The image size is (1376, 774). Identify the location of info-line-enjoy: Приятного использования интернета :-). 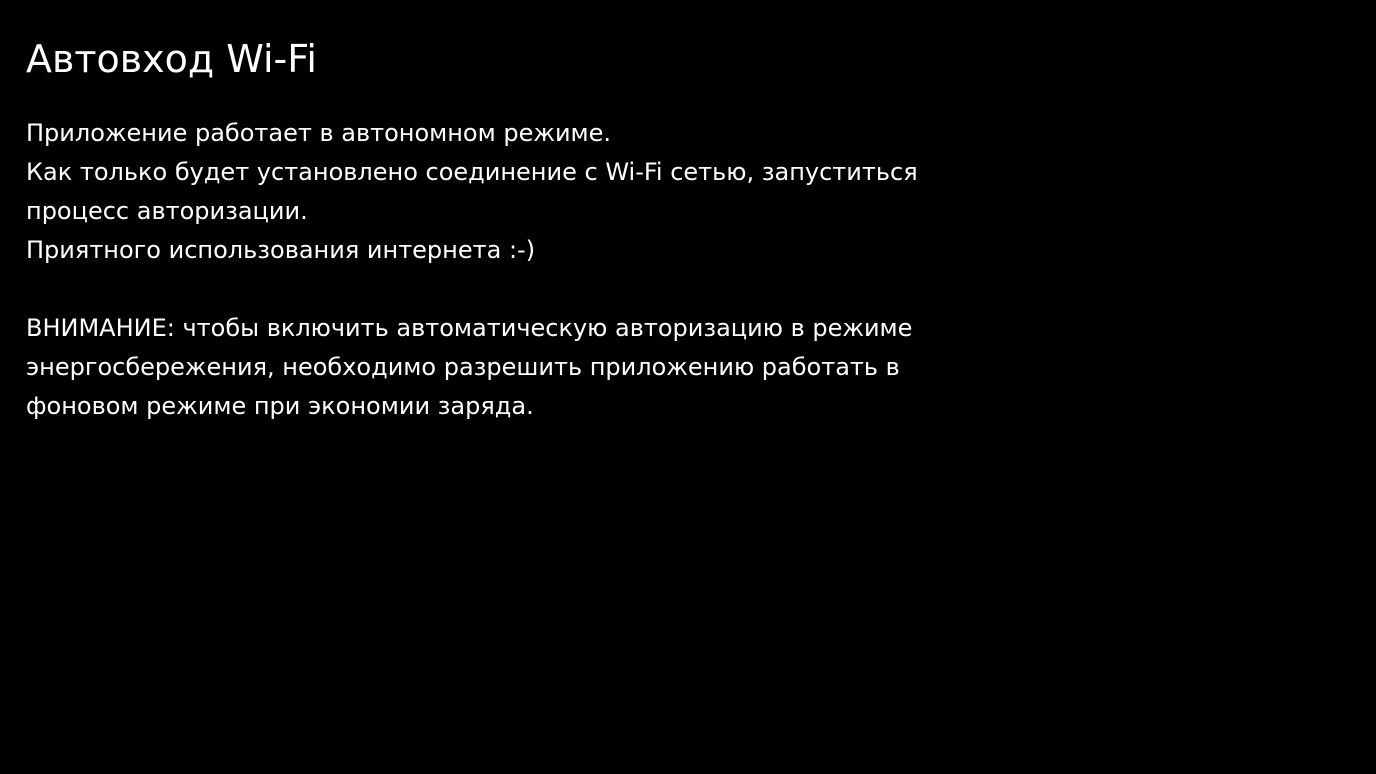
(281, 250).